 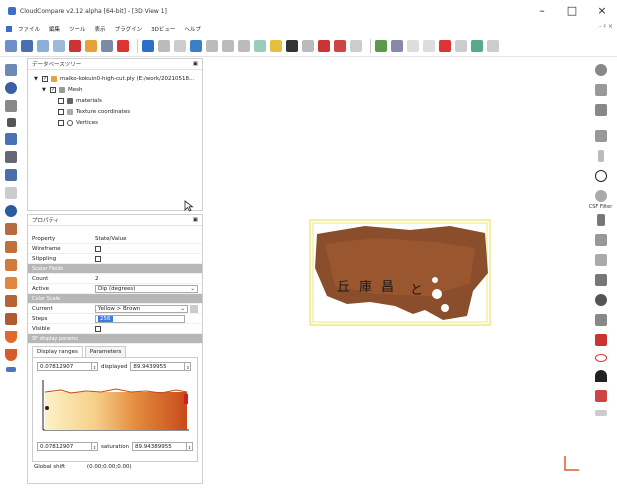 I want to click on plugin-settings-icon, so click(x=600, y=70).